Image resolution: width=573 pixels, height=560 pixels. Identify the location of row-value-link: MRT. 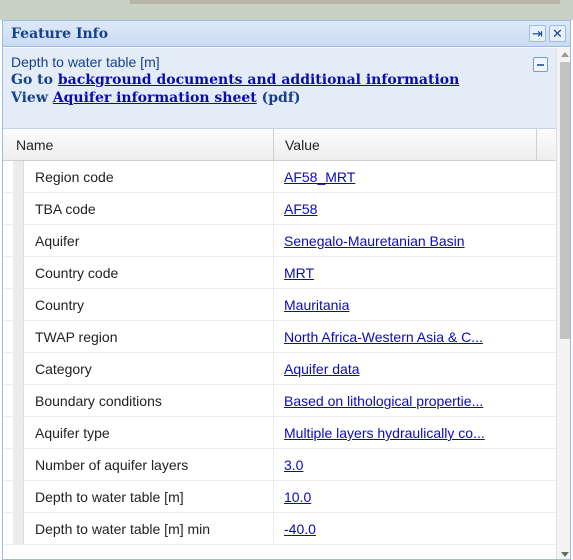
(404, 273).